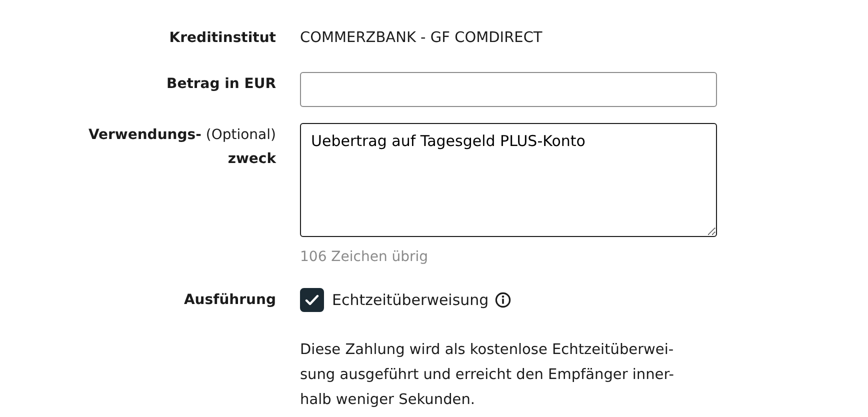 The height and width of the screenshot is (417, 868). I want to click on field-label: Verwendungs- (Optional) zweck, so click(181, 147).